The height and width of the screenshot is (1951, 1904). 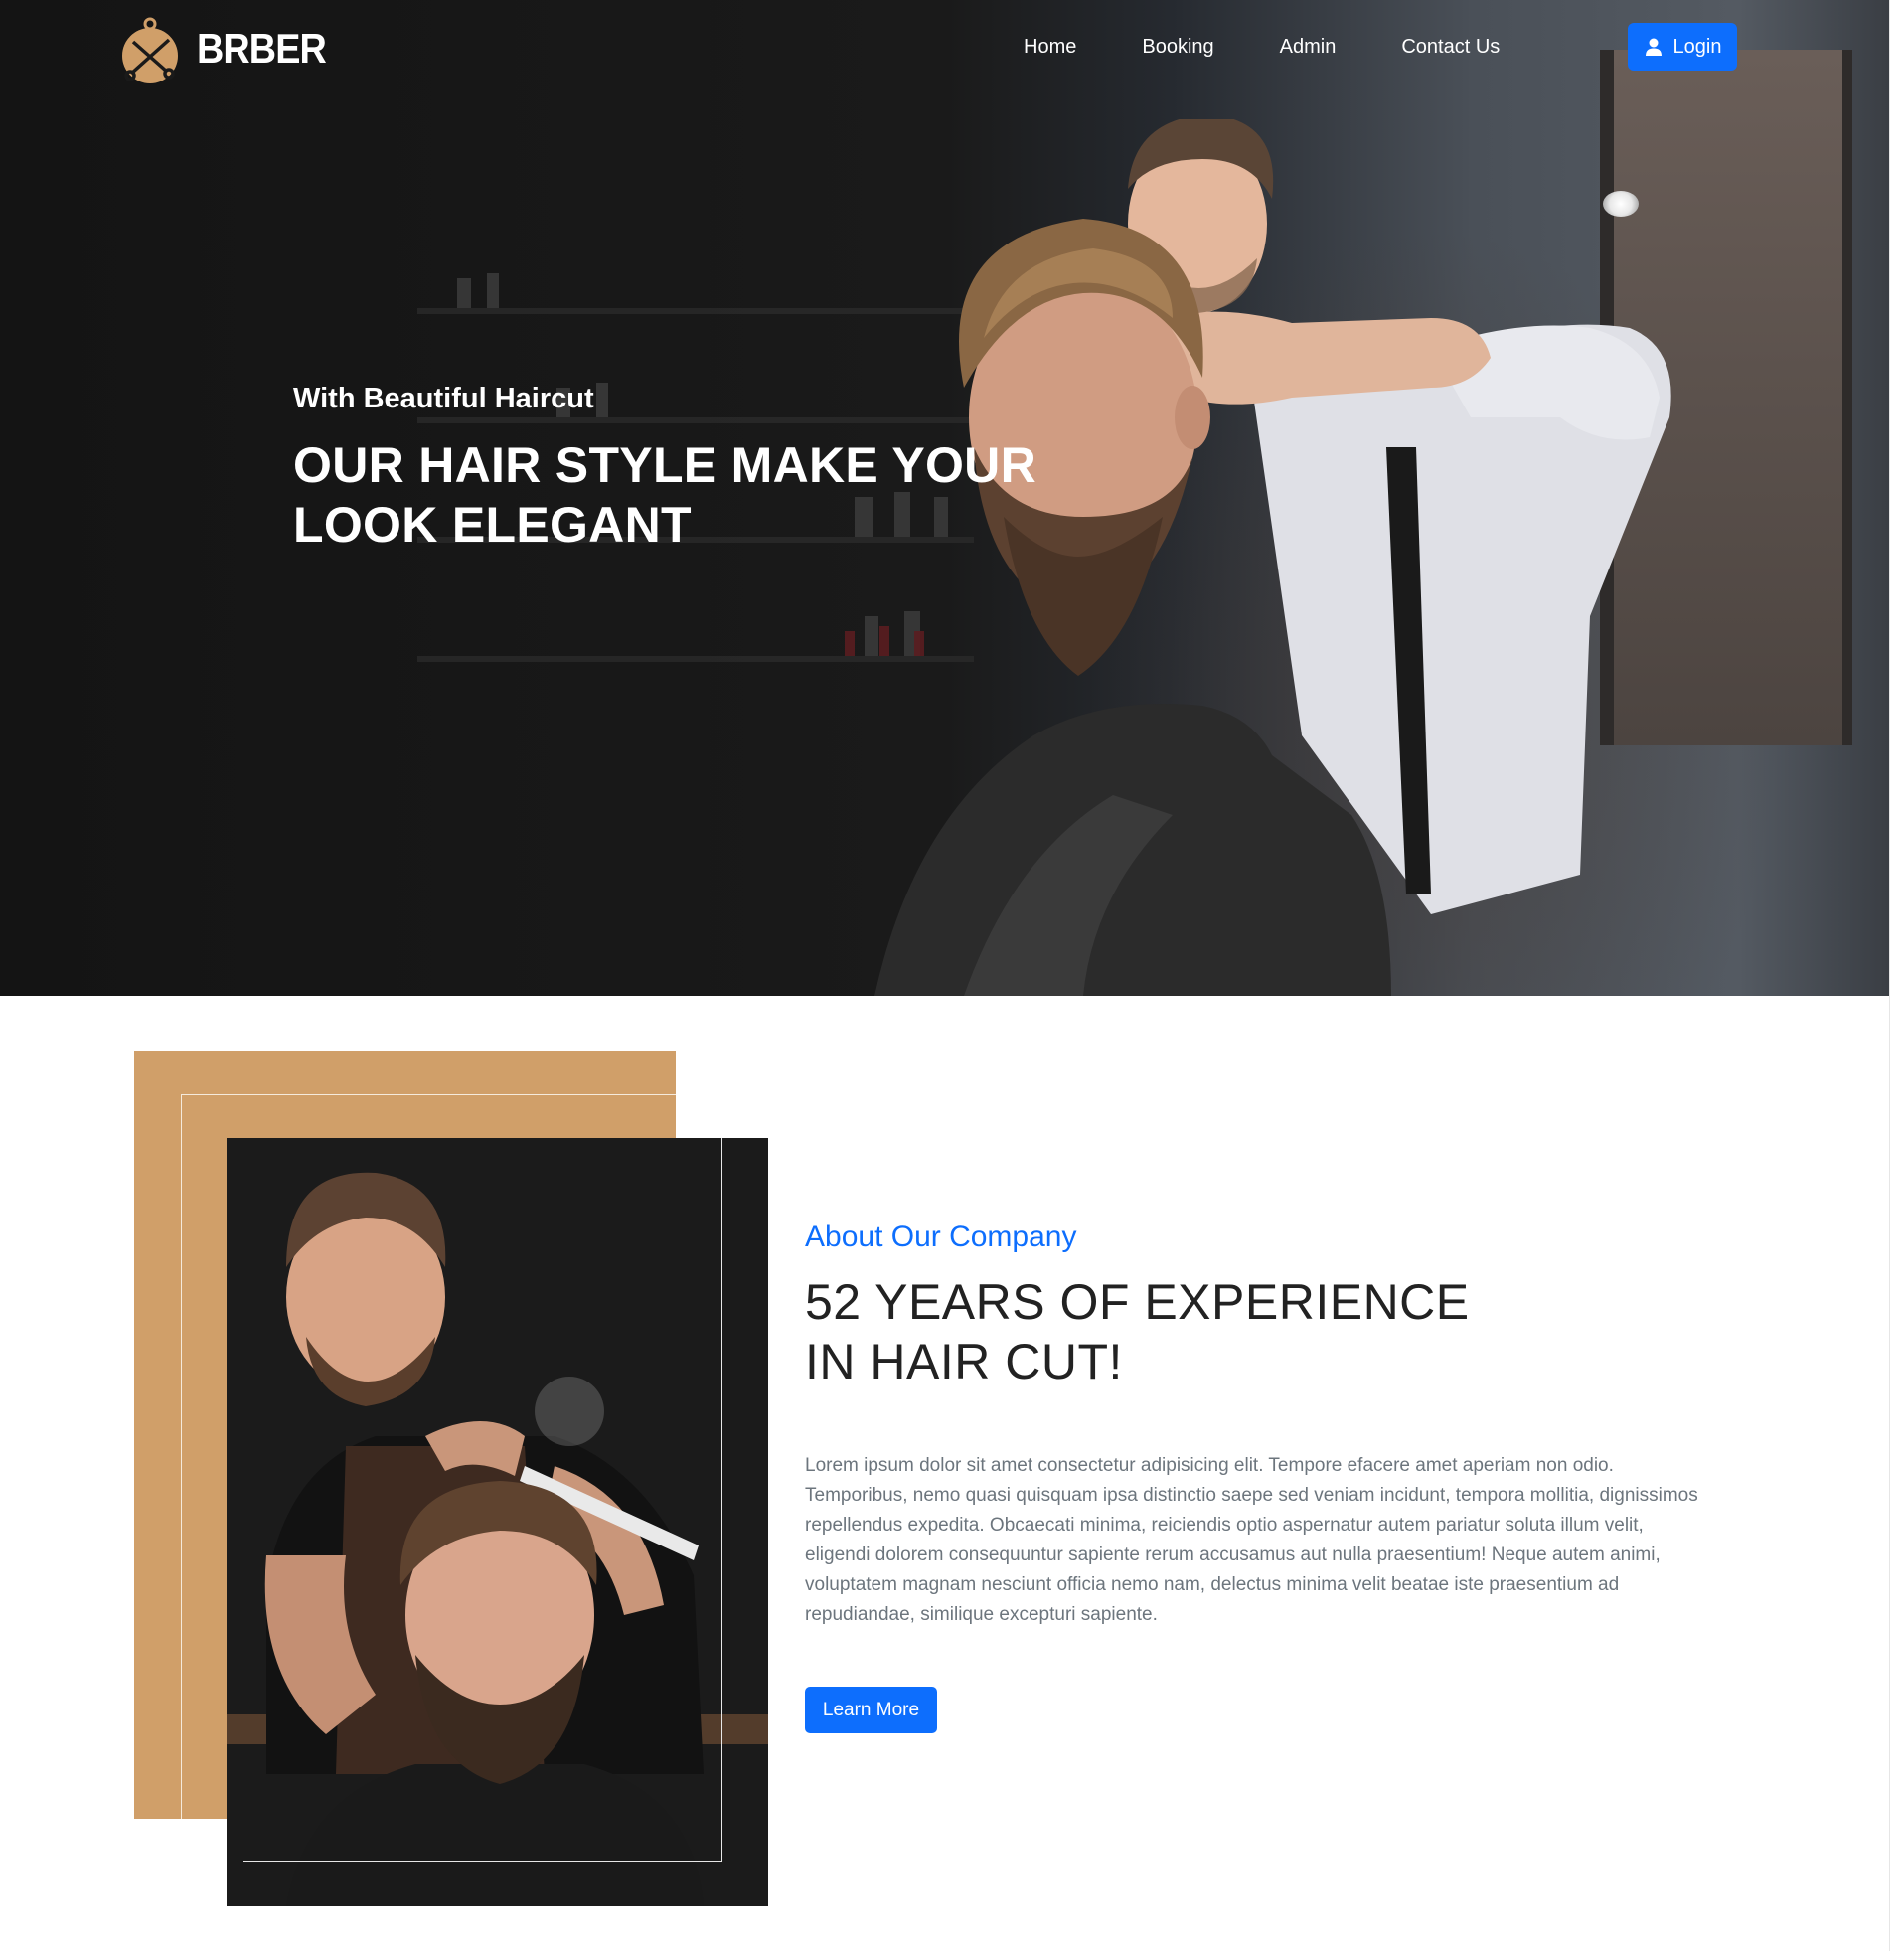 I want to click on about-image-outline, so click(x=482, y=1500).